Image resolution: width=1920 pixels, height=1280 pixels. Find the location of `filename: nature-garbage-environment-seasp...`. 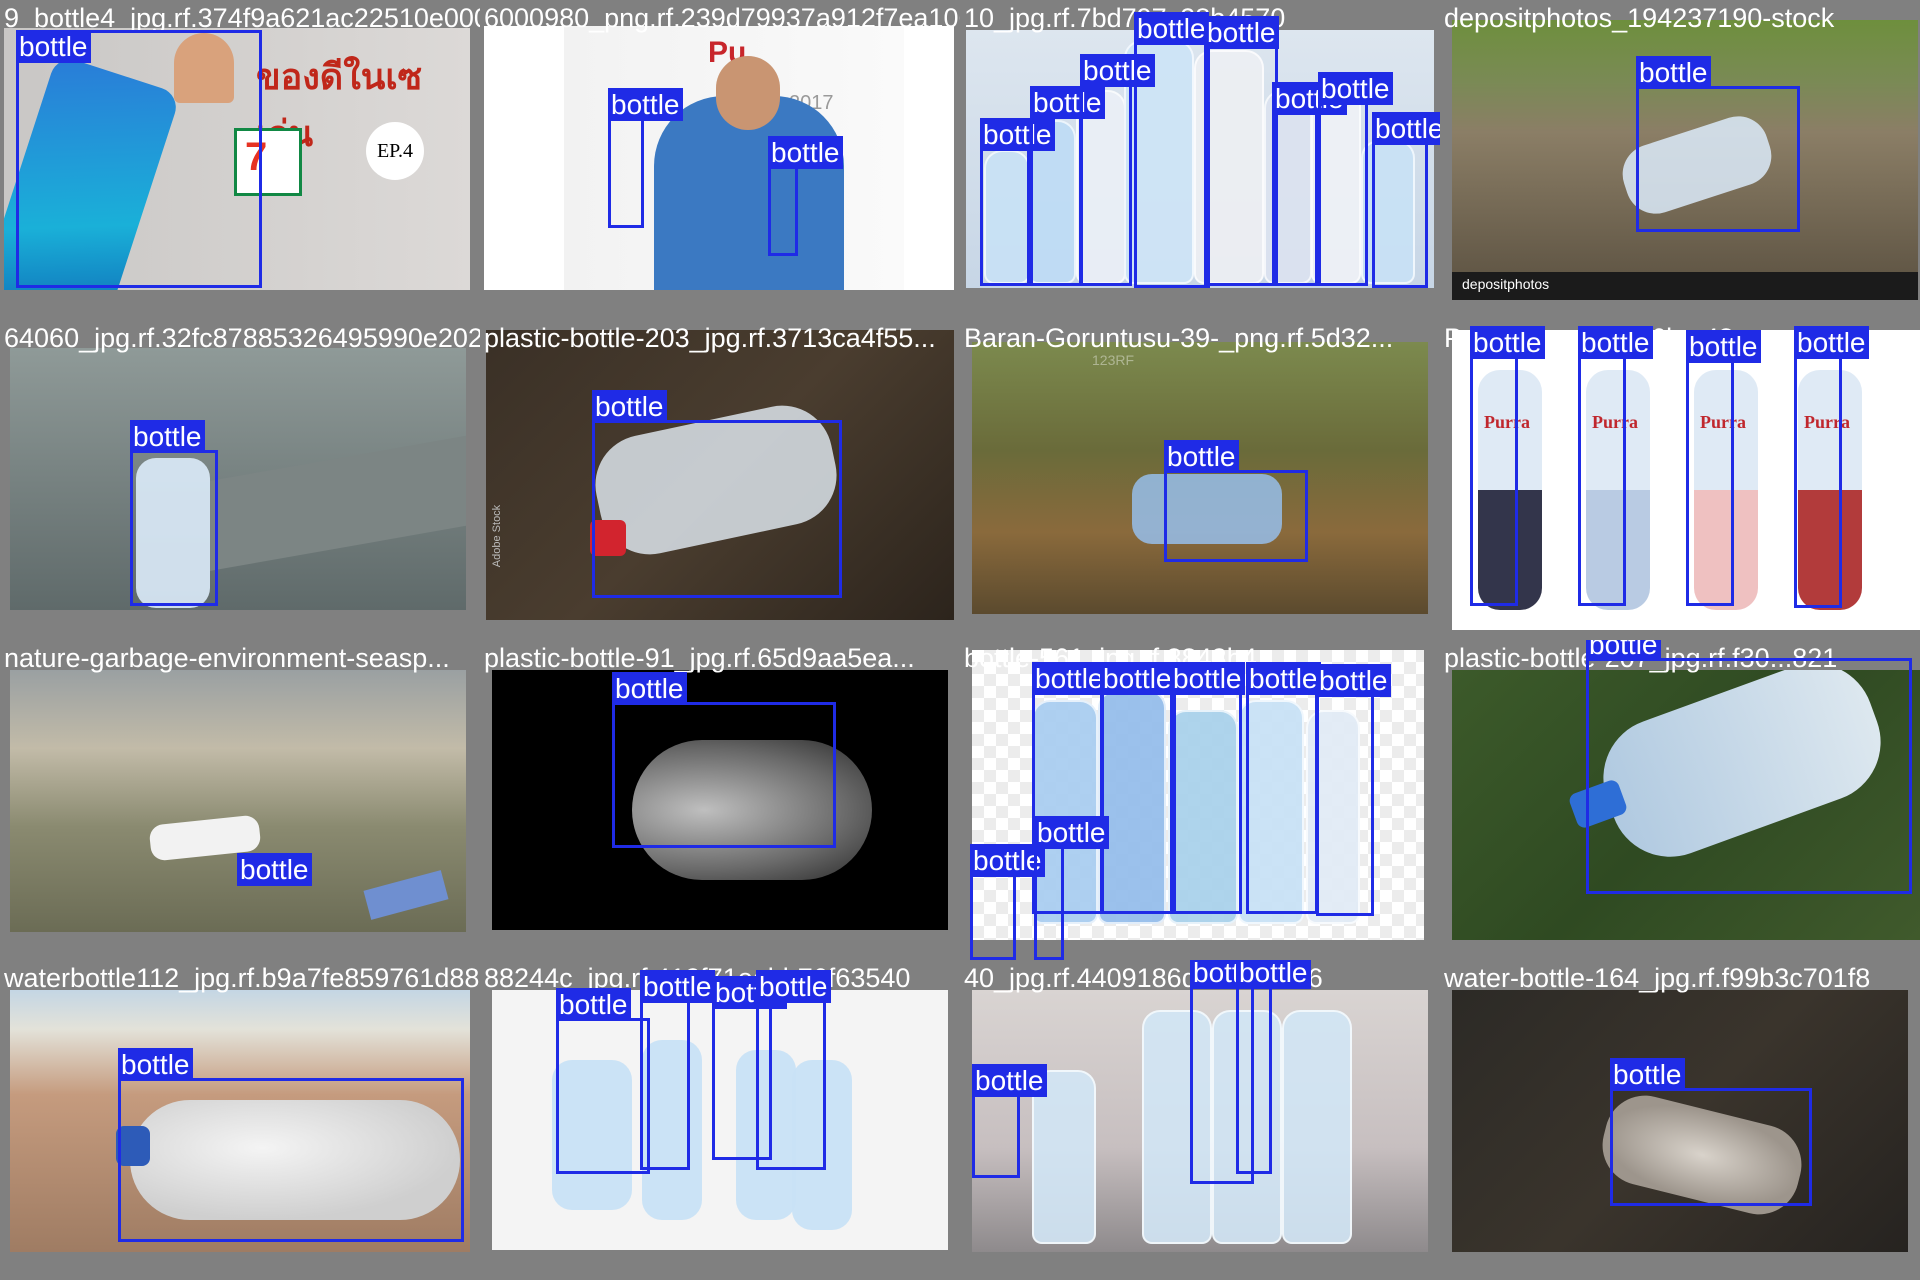

filename: nature-garbage-environment-seasp... is located at coordinates (227, 658).